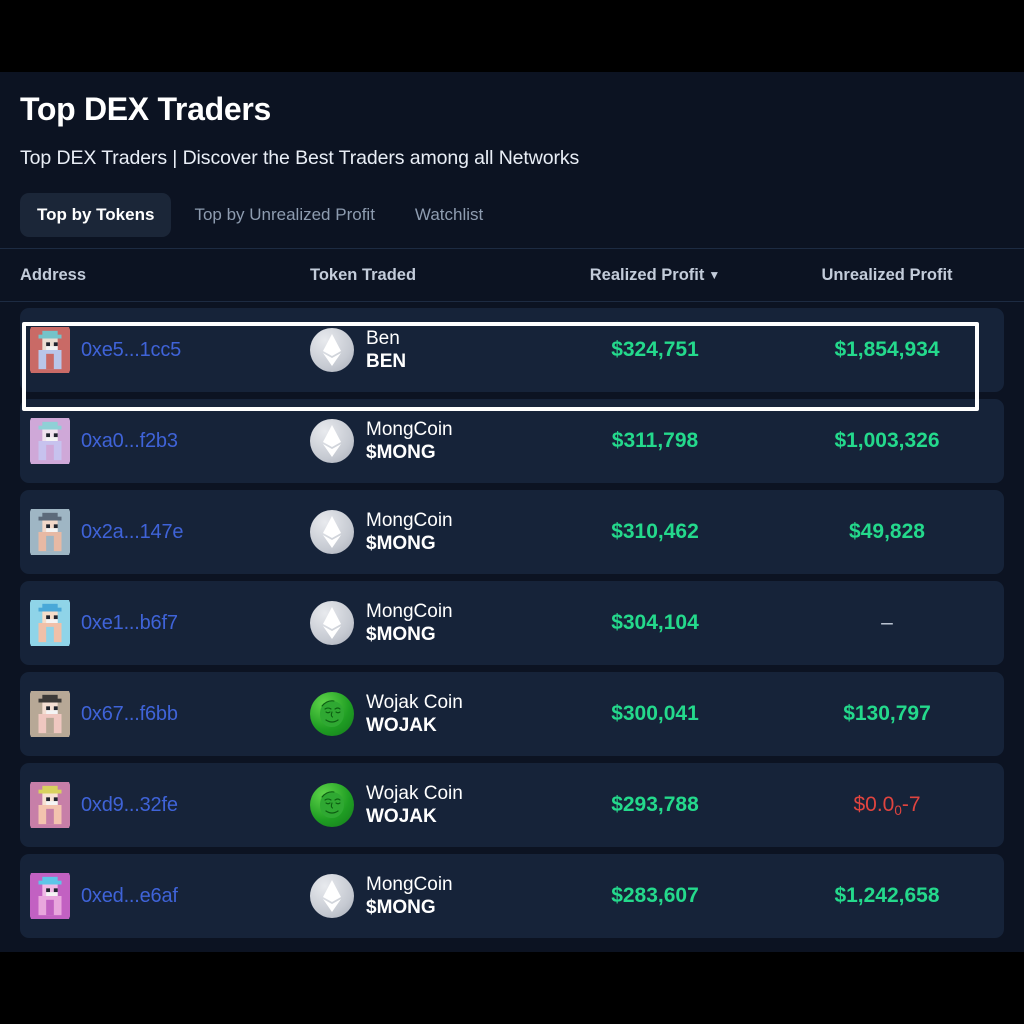  What do you see at coordinates (887, 623) in the screenshot?
I see `cell-unrealized-profit: –` at bounding box center [887, 623].